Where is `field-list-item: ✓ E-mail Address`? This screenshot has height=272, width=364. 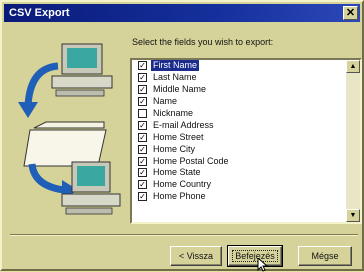 field-list-item: ✓ E-mail Address is located at coordinates (239, 125).